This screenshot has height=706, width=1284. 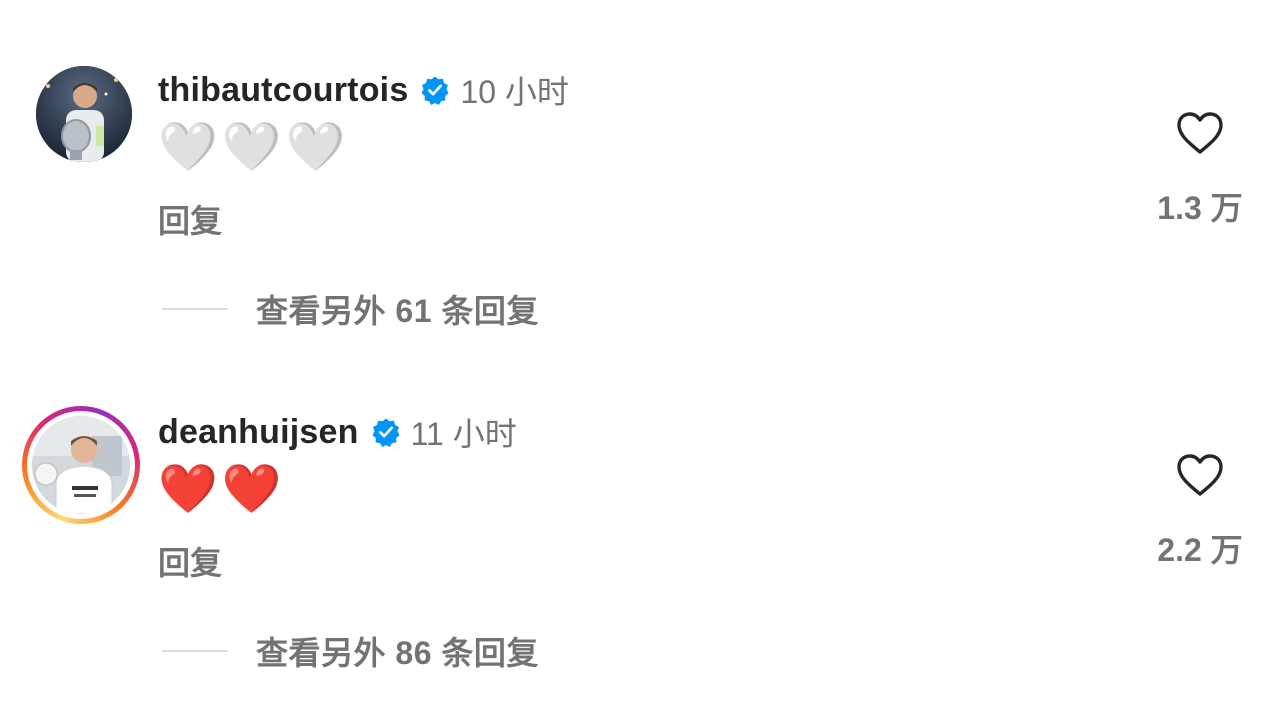 What do you see at coordinates (1200, 169) in the screenshot?
I see `like-control: 1.3 万` at bounding box center [1200, 169].